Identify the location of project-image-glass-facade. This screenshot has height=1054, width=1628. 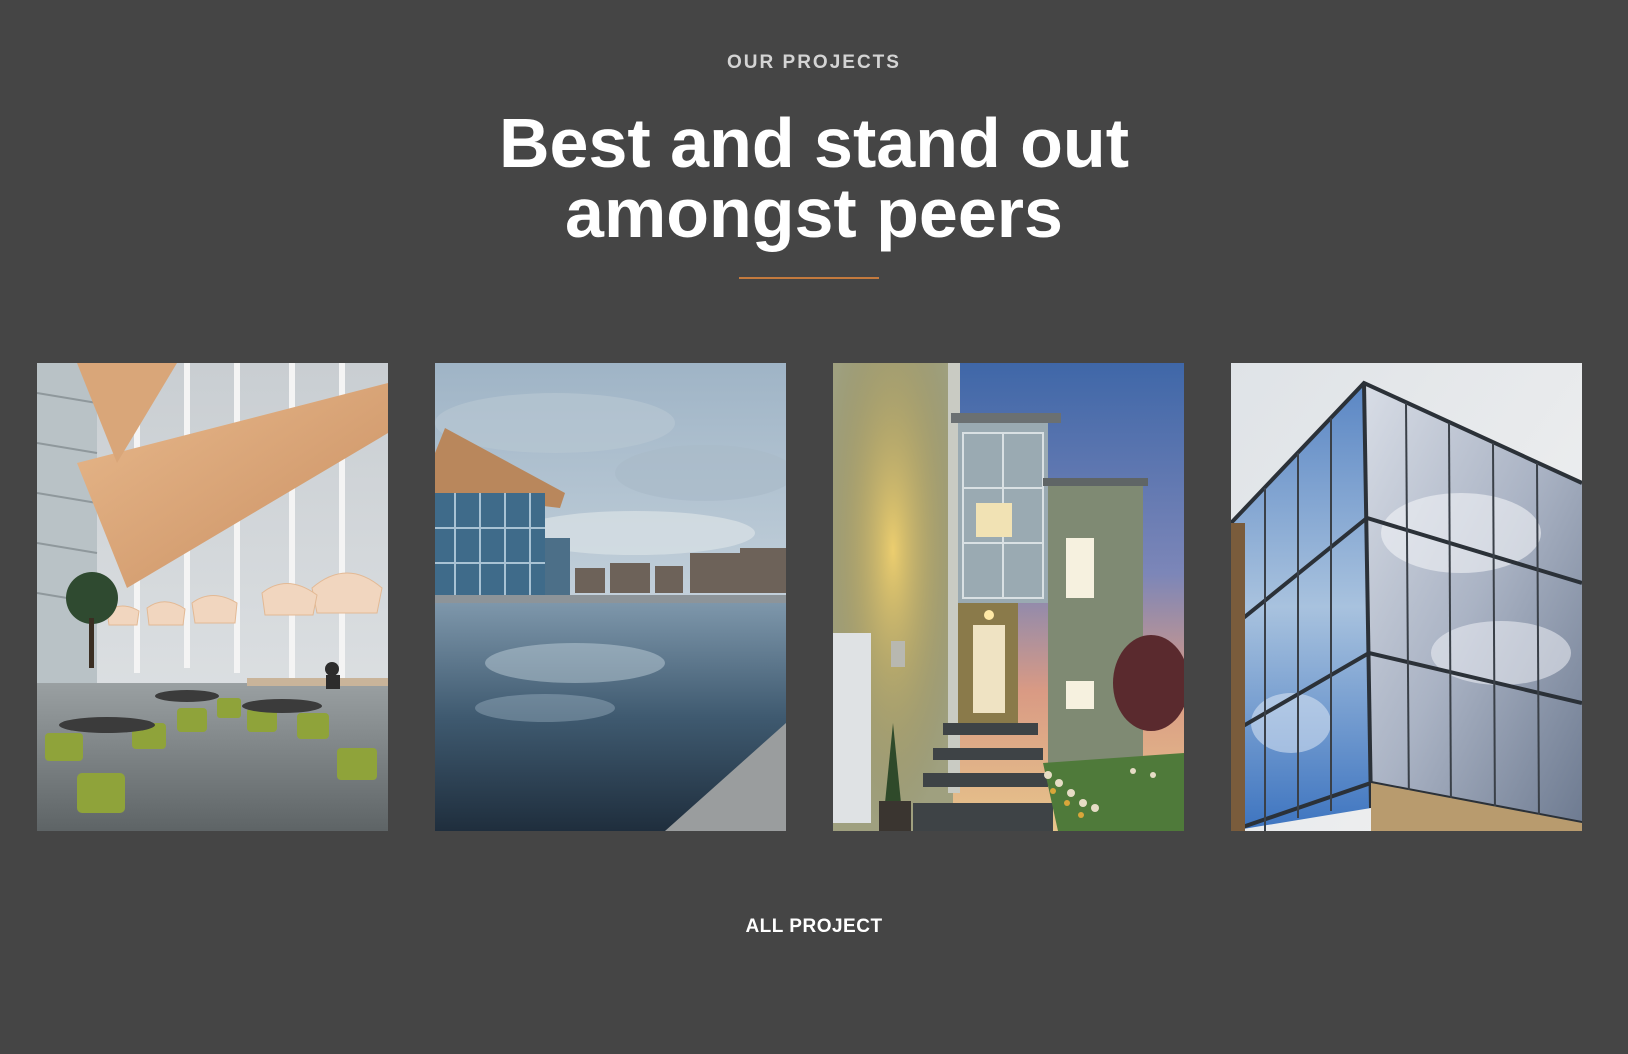
(1406, 597).